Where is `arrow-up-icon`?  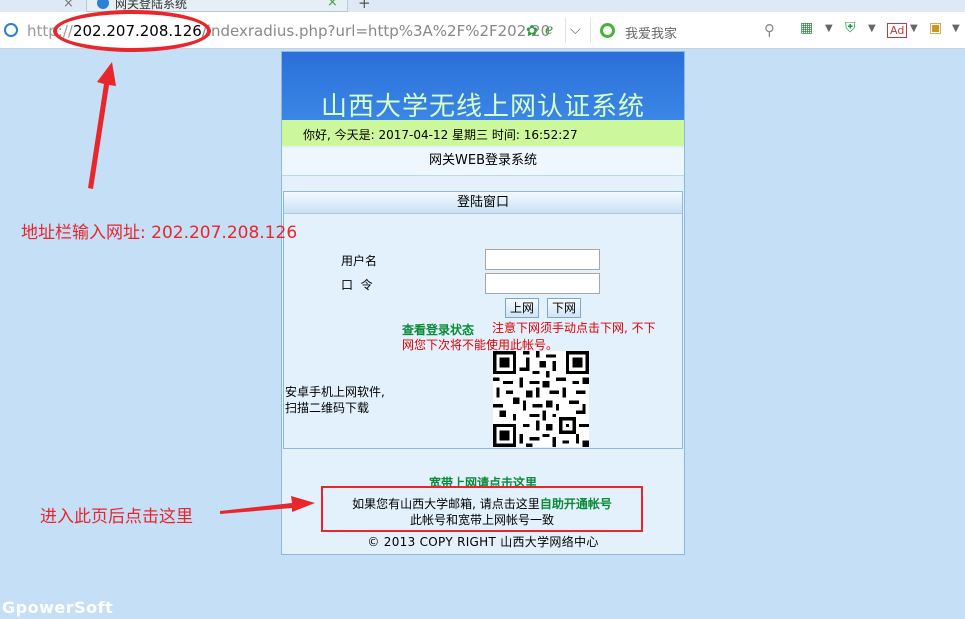 arrow-up-icon is located at coordinates (102, 125).